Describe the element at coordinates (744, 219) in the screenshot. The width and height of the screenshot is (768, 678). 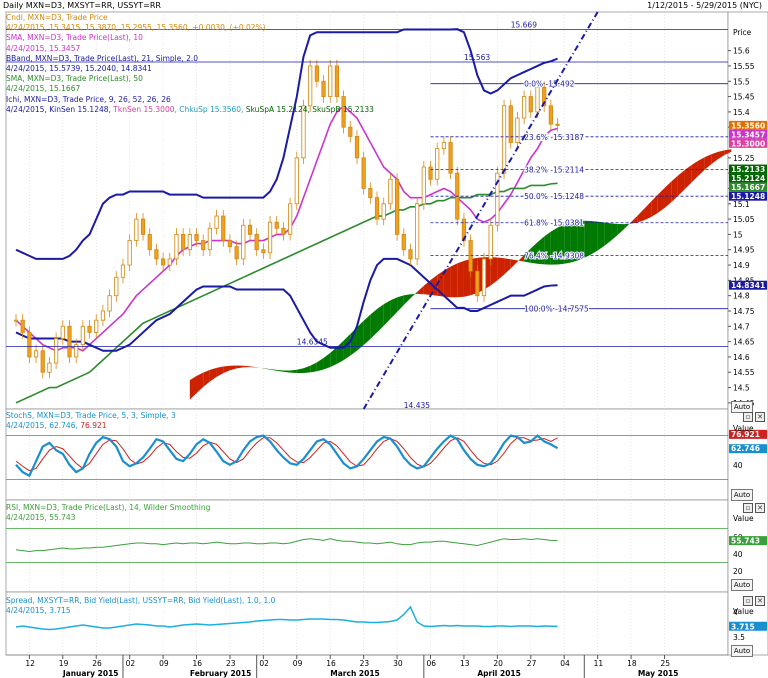
I see `price-tick-label: 15.05` at that location.